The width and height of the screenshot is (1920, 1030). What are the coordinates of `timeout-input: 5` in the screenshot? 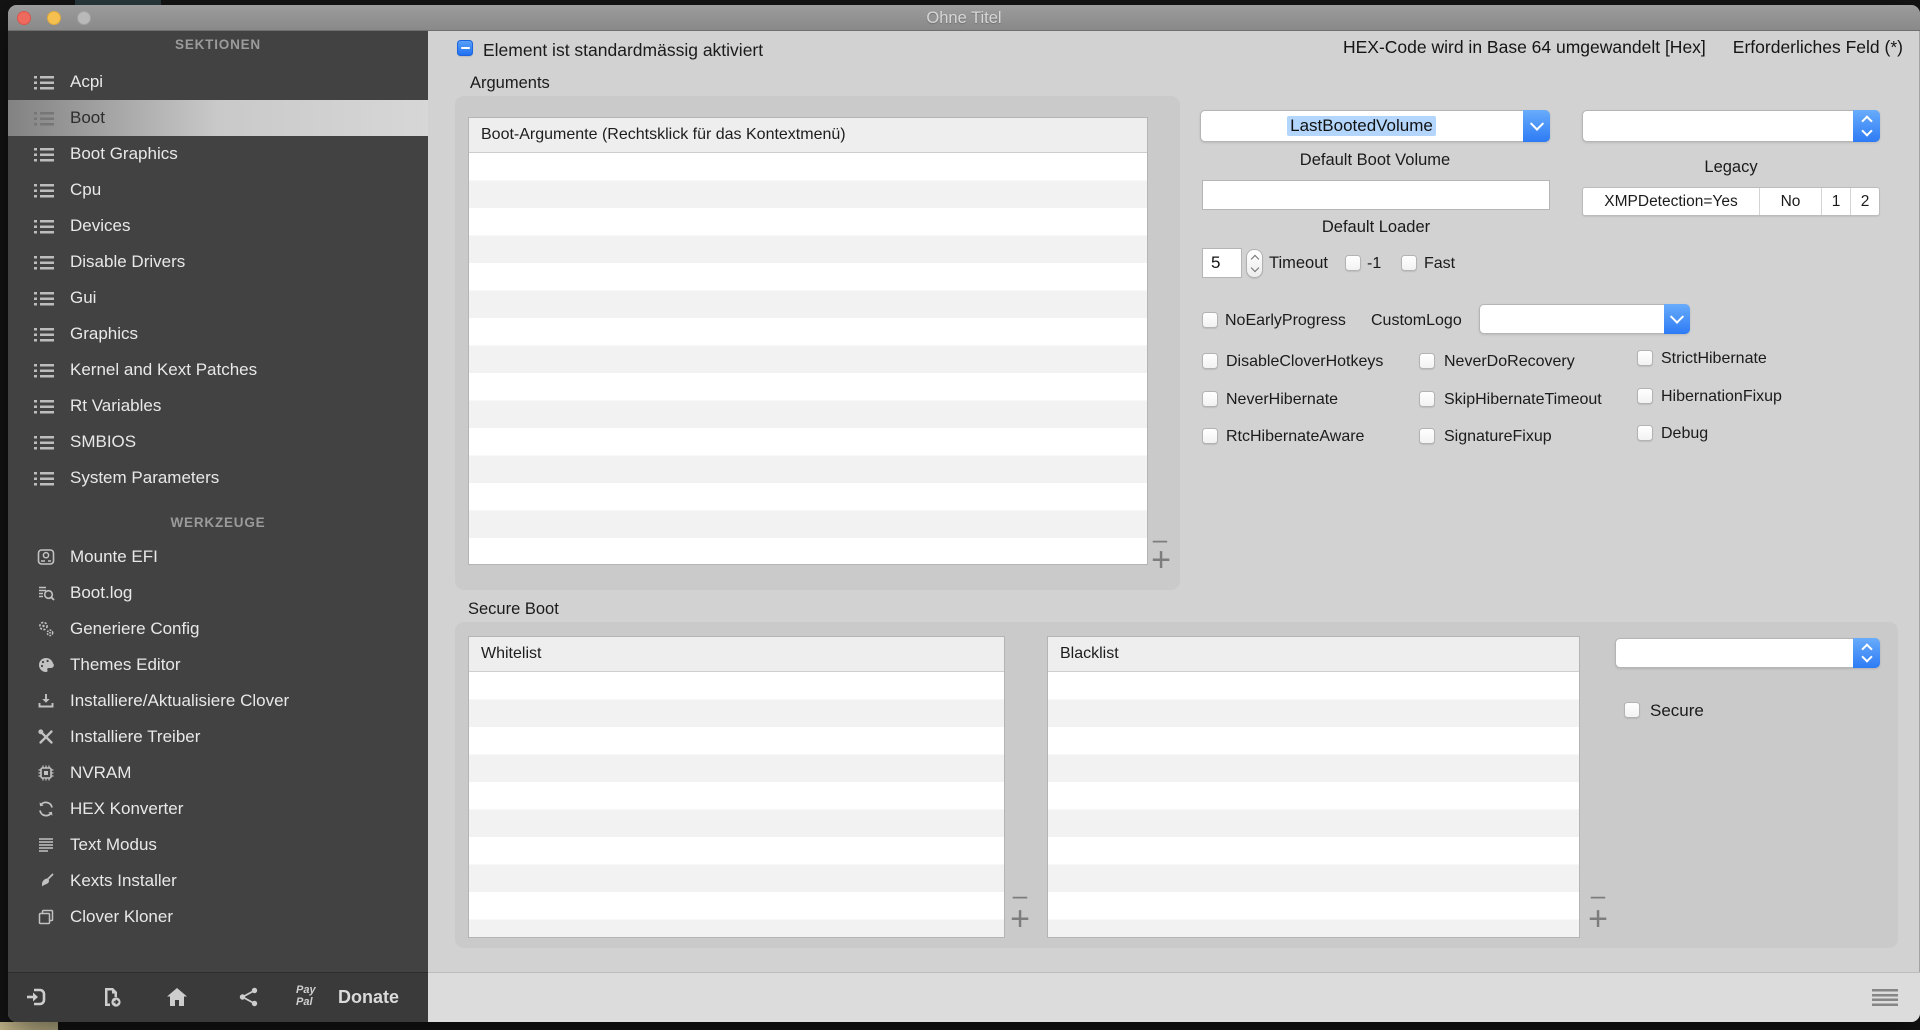 It's located at (1222, 263).